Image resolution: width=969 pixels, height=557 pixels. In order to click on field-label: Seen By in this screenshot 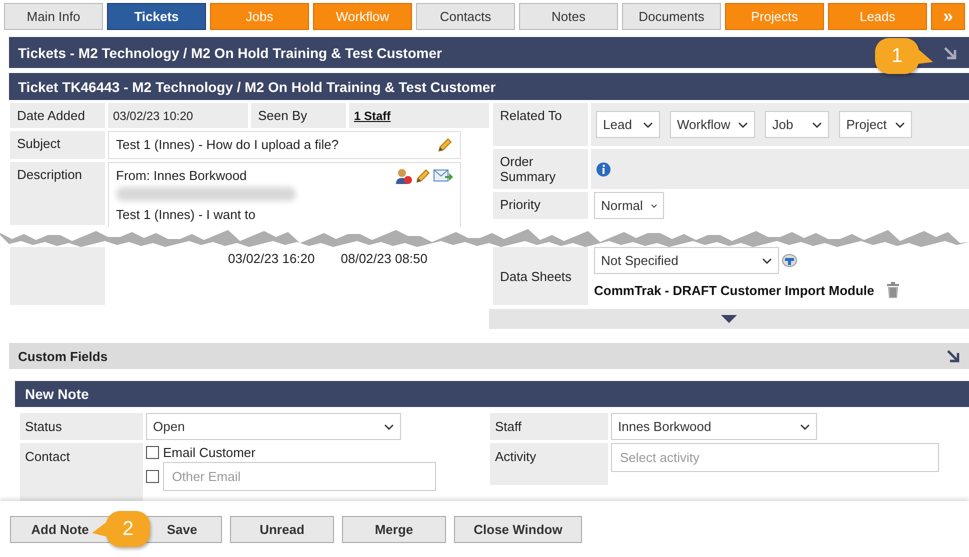, I will do `click(298, 115)`.